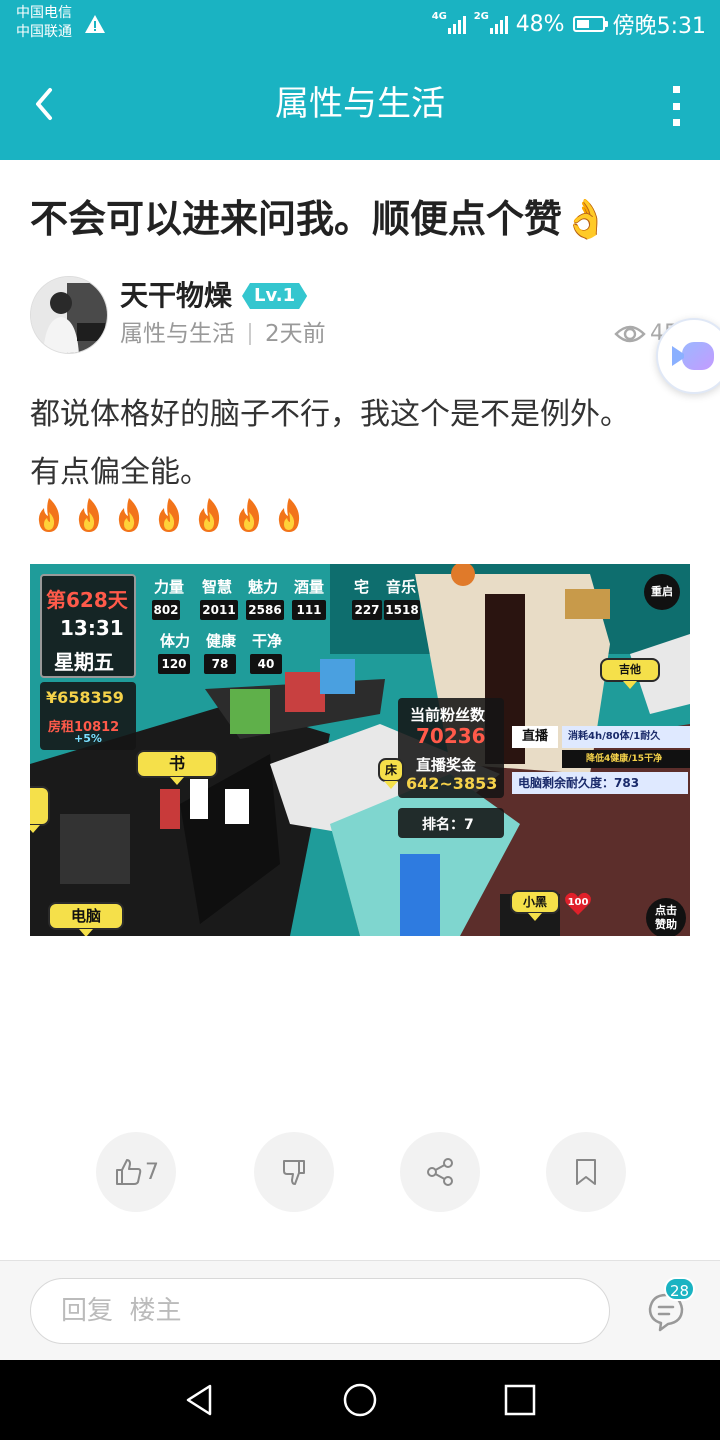 The width and height of the screenshot is (720, 1440). Describe the element at coordinates (166, 610) in the screenshot. I see `stat-value: 802` at that location.